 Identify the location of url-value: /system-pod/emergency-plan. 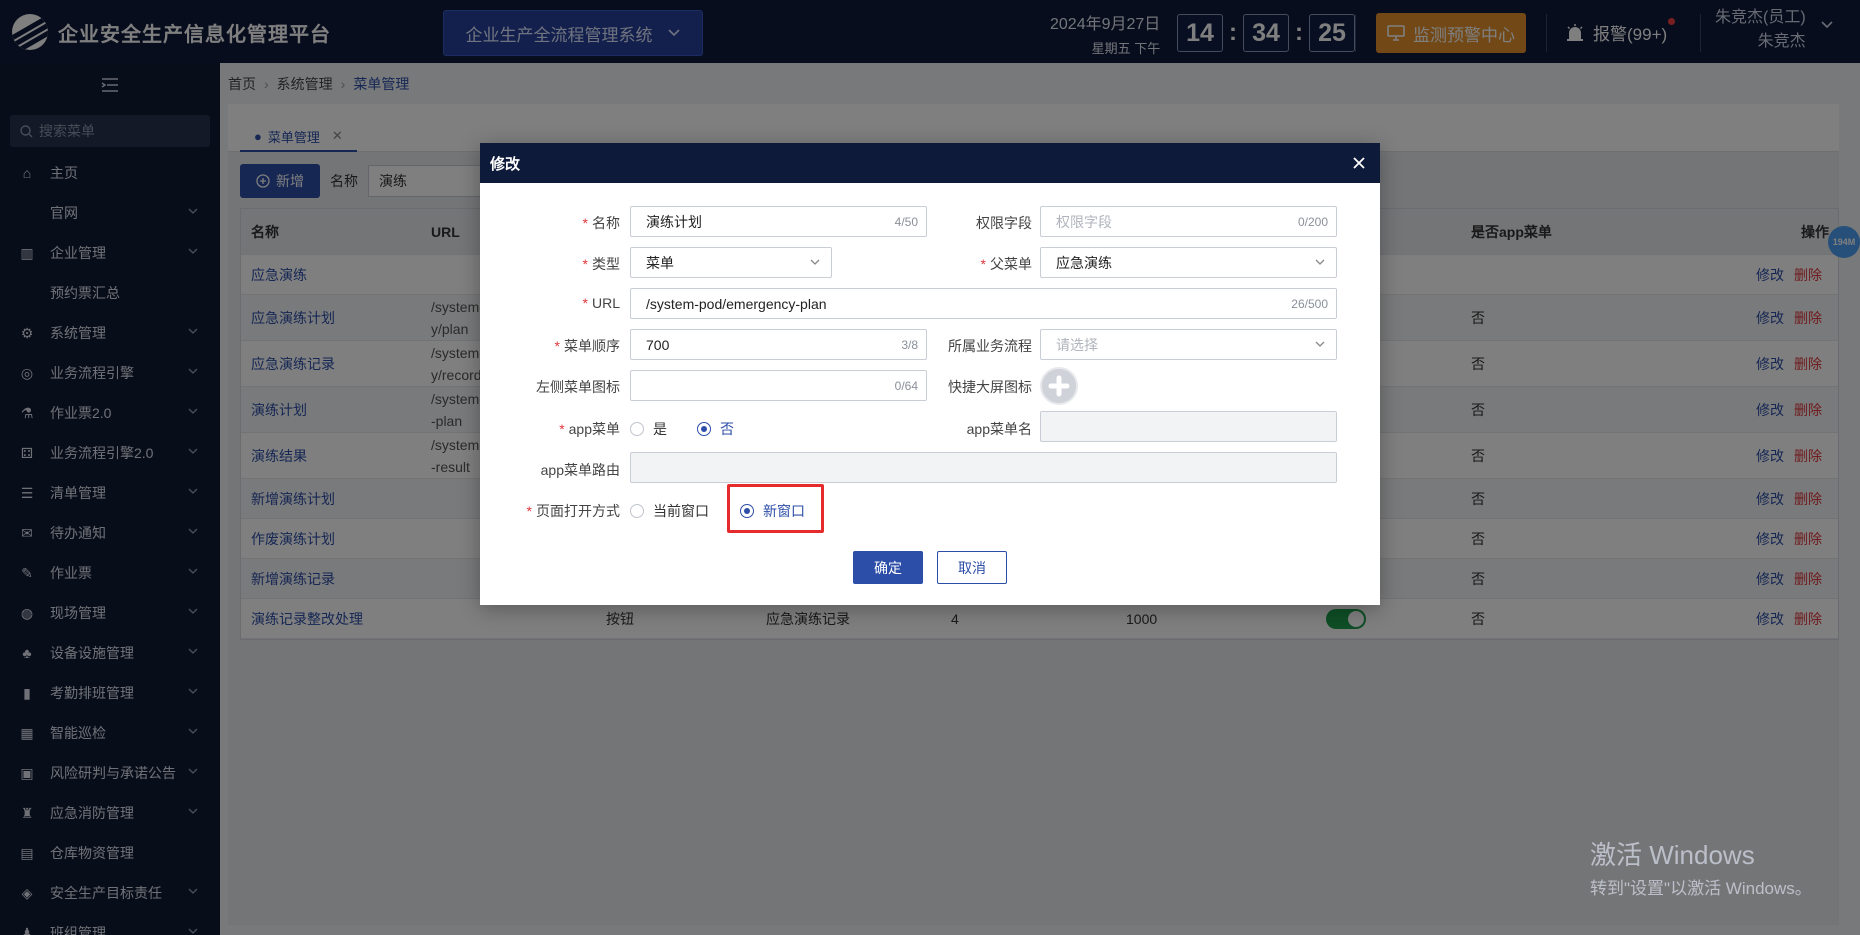
(736, 303).